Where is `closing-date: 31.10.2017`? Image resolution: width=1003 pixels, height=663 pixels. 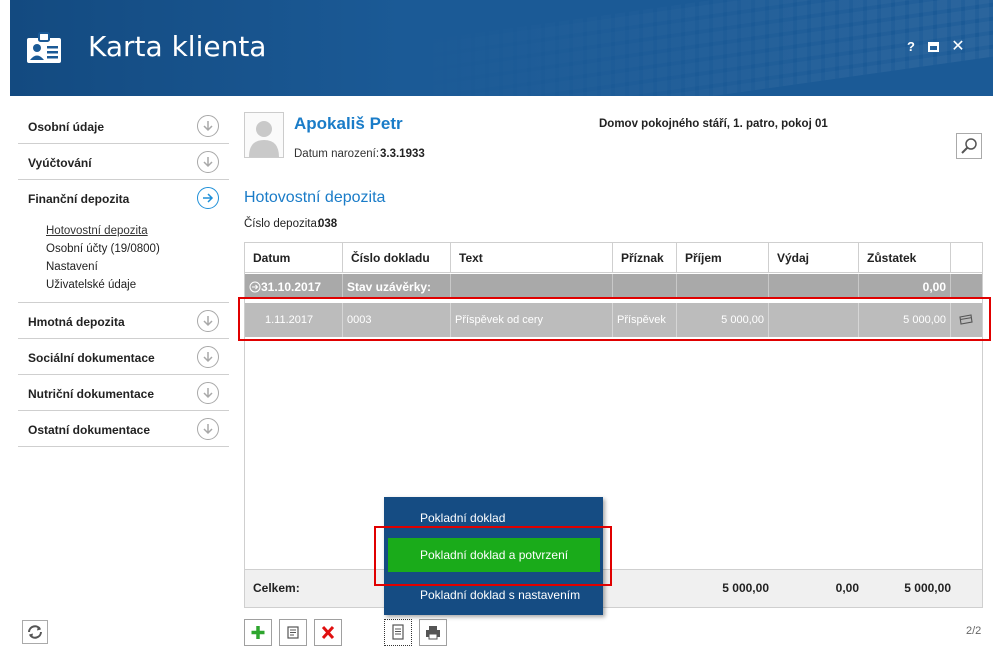
closing-date: 31.10.2017 is located at coordinates (291, 287).